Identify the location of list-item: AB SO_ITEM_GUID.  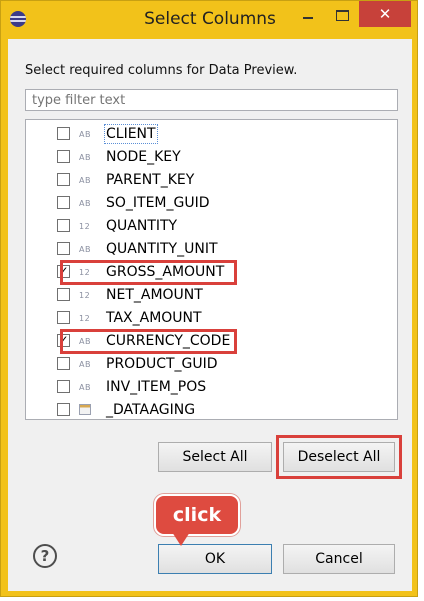
(211, 203).